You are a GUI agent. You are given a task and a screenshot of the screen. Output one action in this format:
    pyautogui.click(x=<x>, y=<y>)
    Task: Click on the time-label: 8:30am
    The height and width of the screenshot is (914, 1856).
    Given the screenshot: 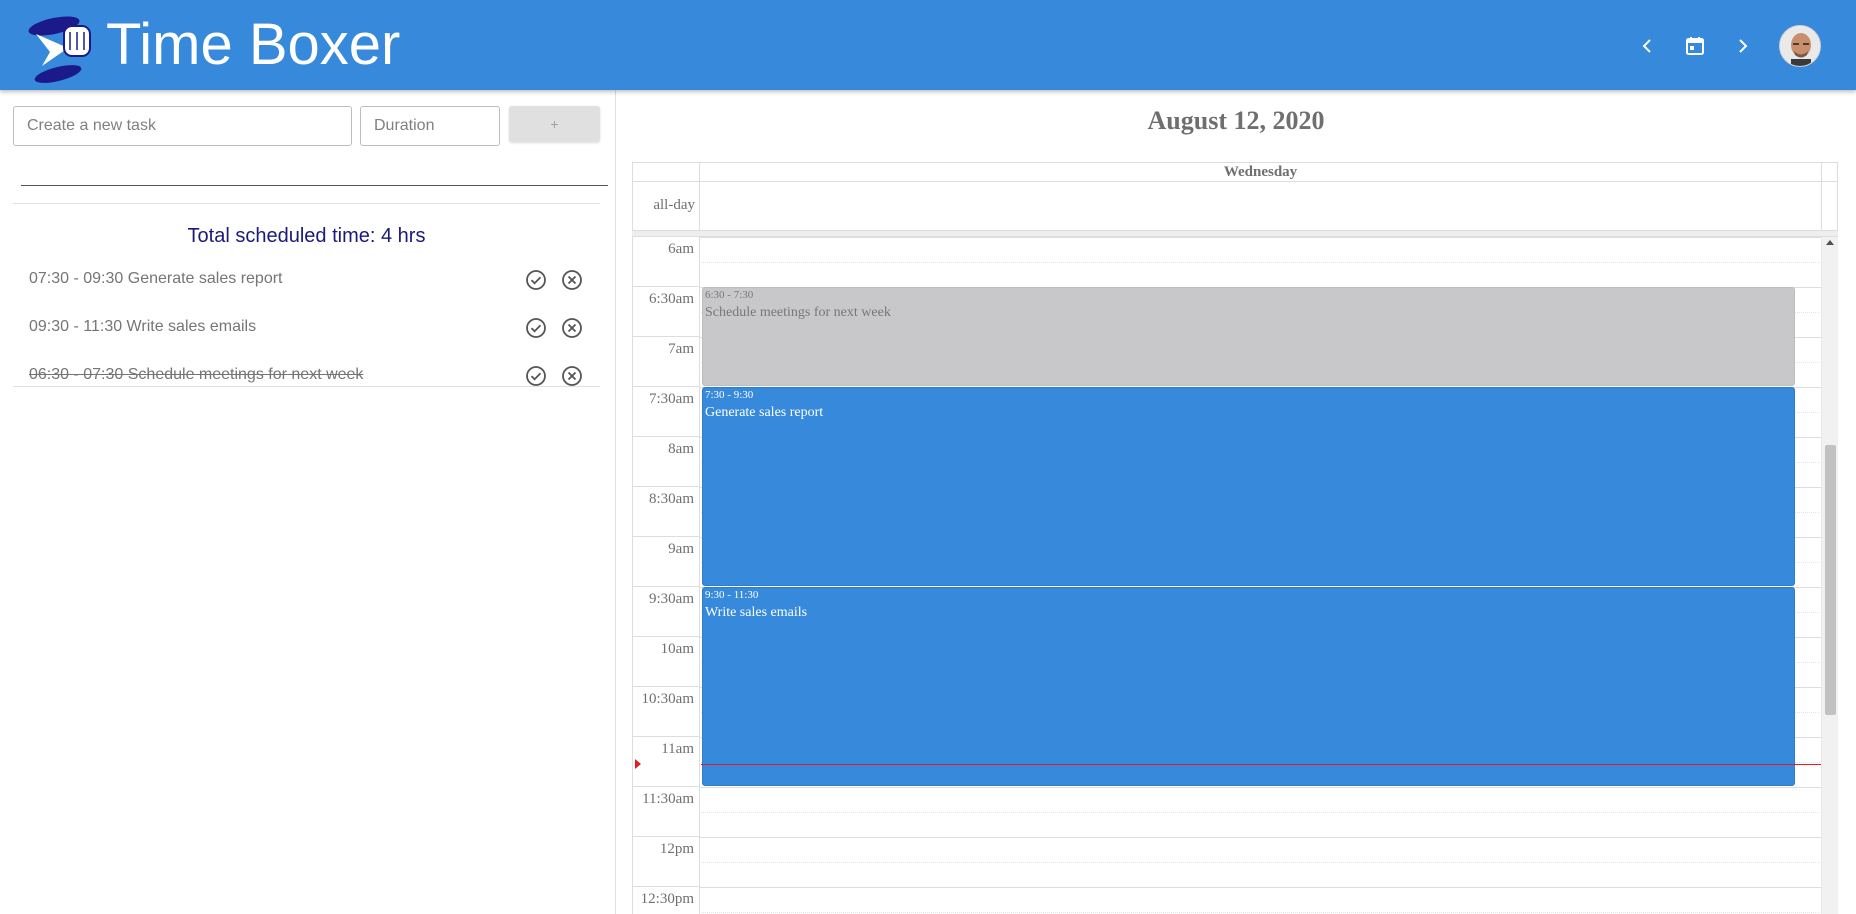 What is the action you would take?
    pyautogui.click(x=671, y=499)
    